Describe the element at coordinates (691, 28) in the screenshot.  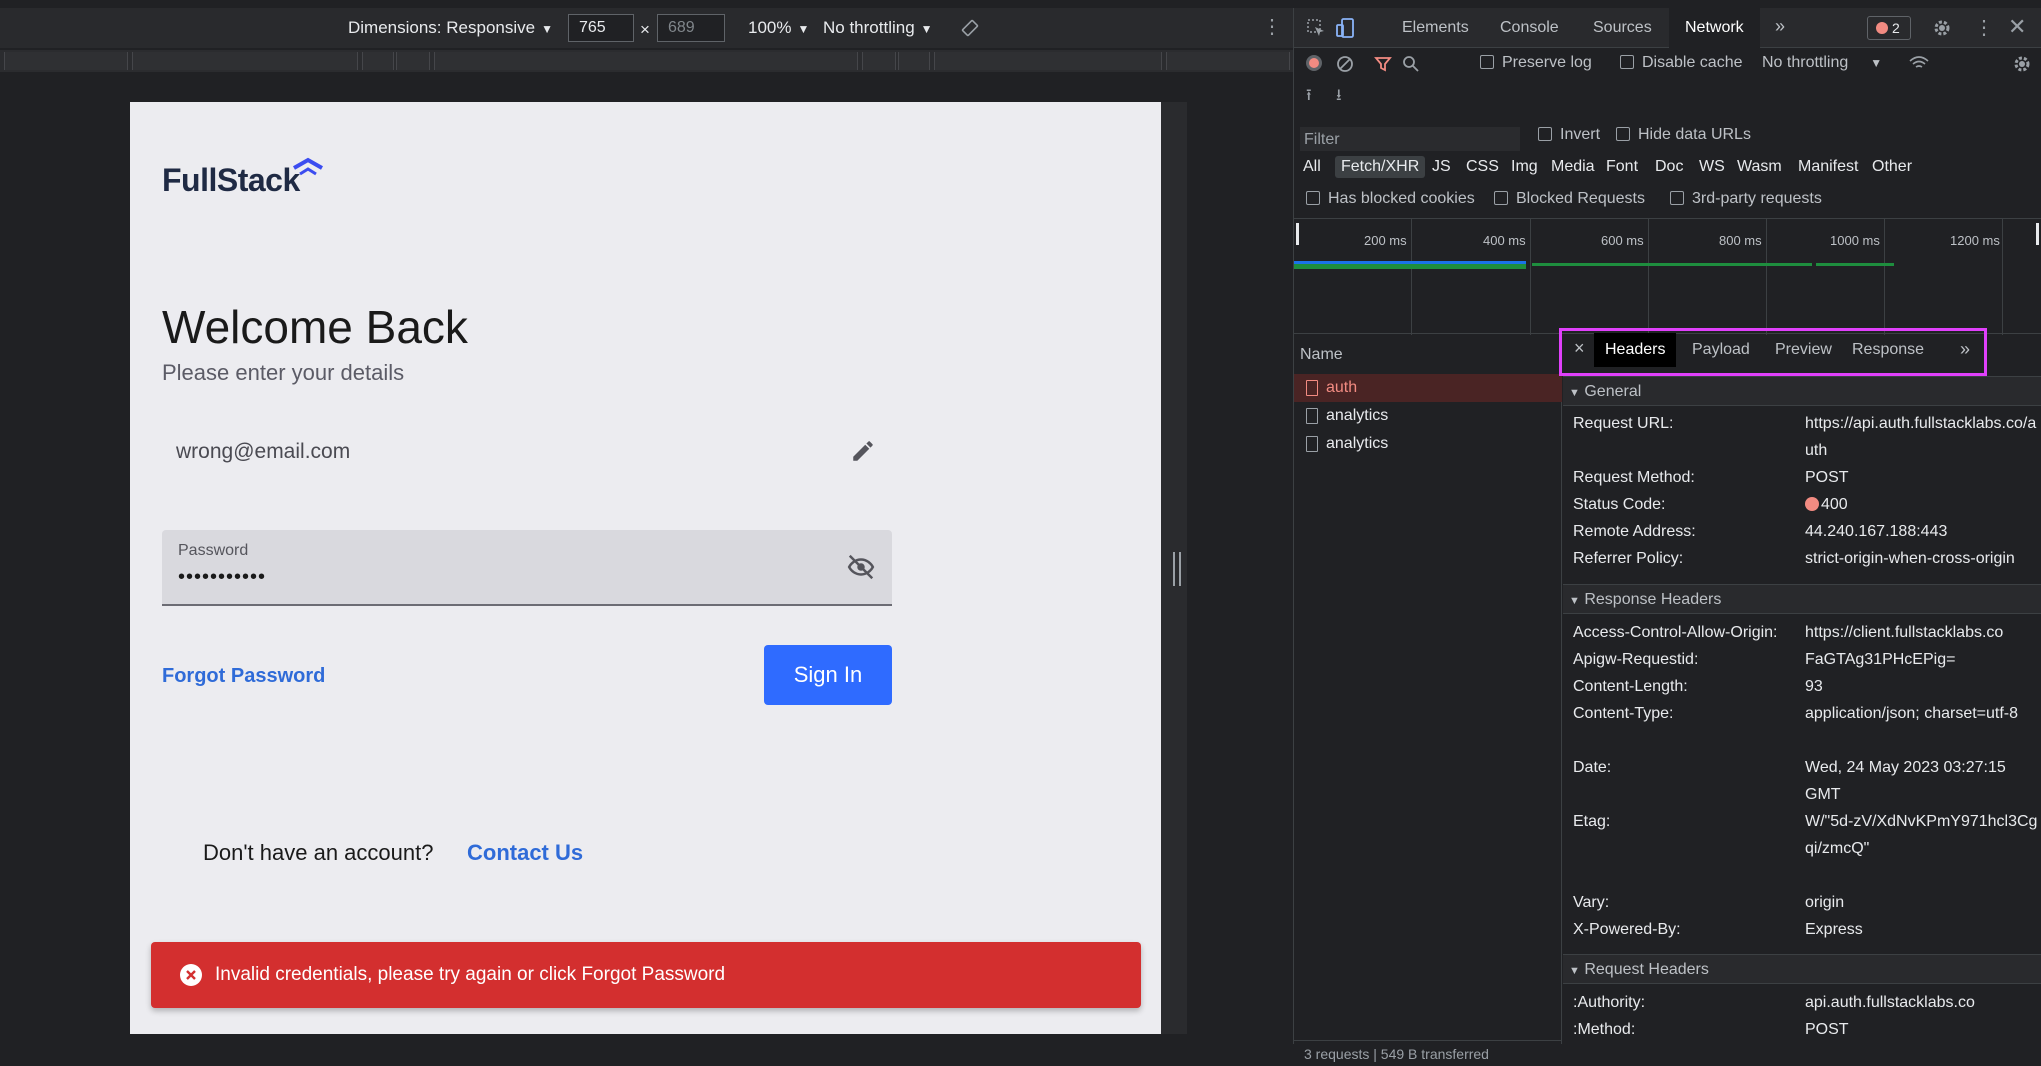
I see `height-input` at that location.